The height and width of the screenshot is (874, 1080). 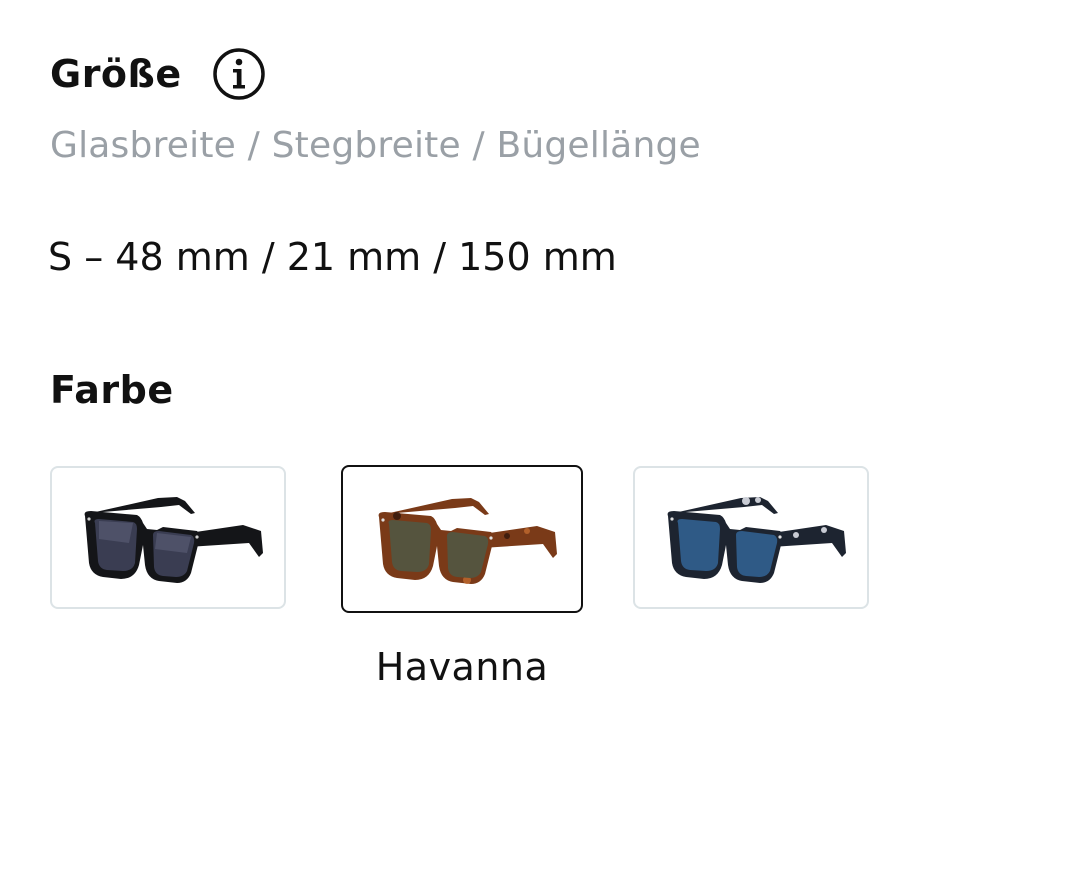 What do you see at coordinates (375, 145) in the screenshot?
I see `dimensions-label: Glasbreite / Stegbreite / Bügellänge` at bounding box center [375, 145].